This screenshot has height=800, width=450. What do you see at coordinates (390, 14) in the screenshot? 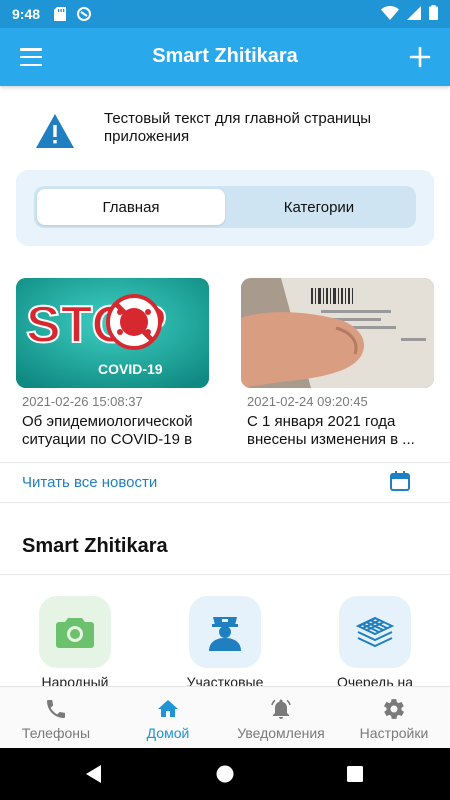
I see `wifi-icon` at bounding box center [390, 14].